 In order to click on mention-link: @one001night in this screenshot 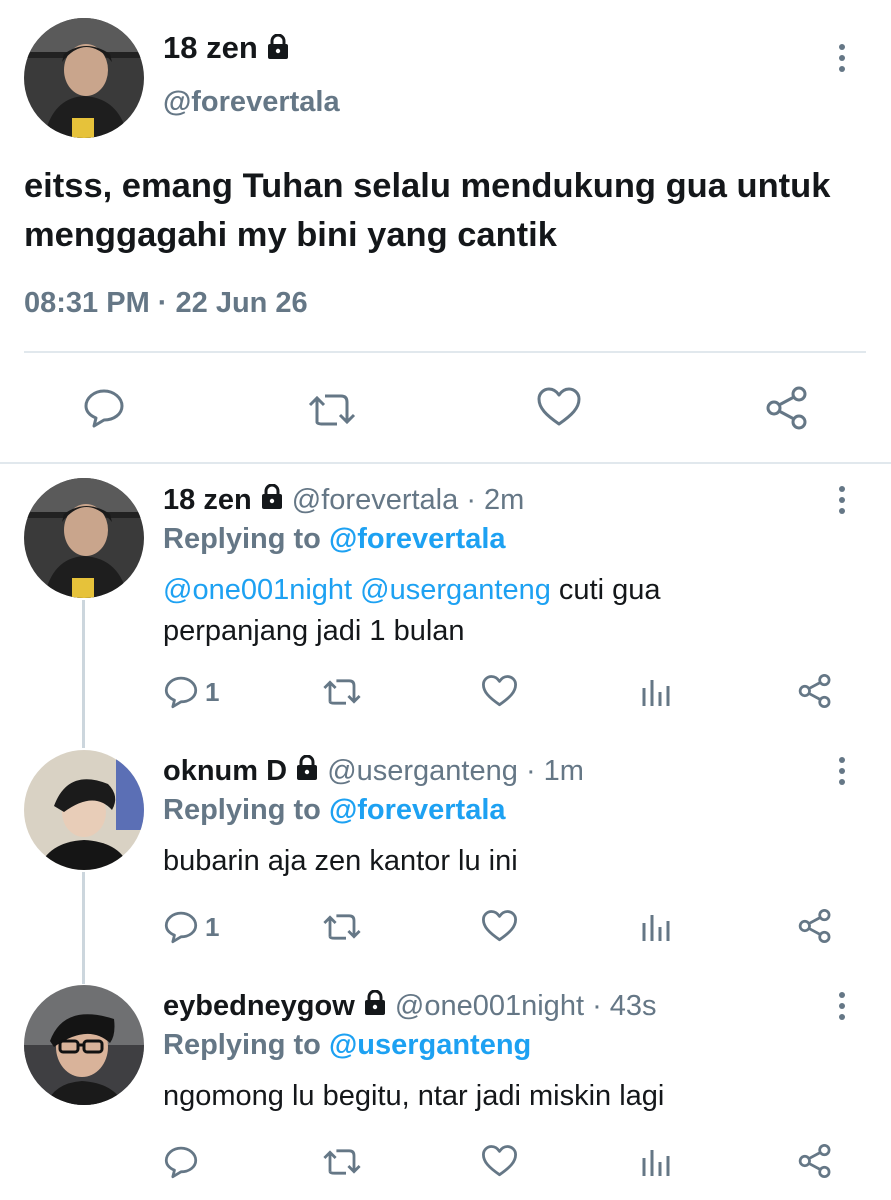, I will do `click(257, 590)`.